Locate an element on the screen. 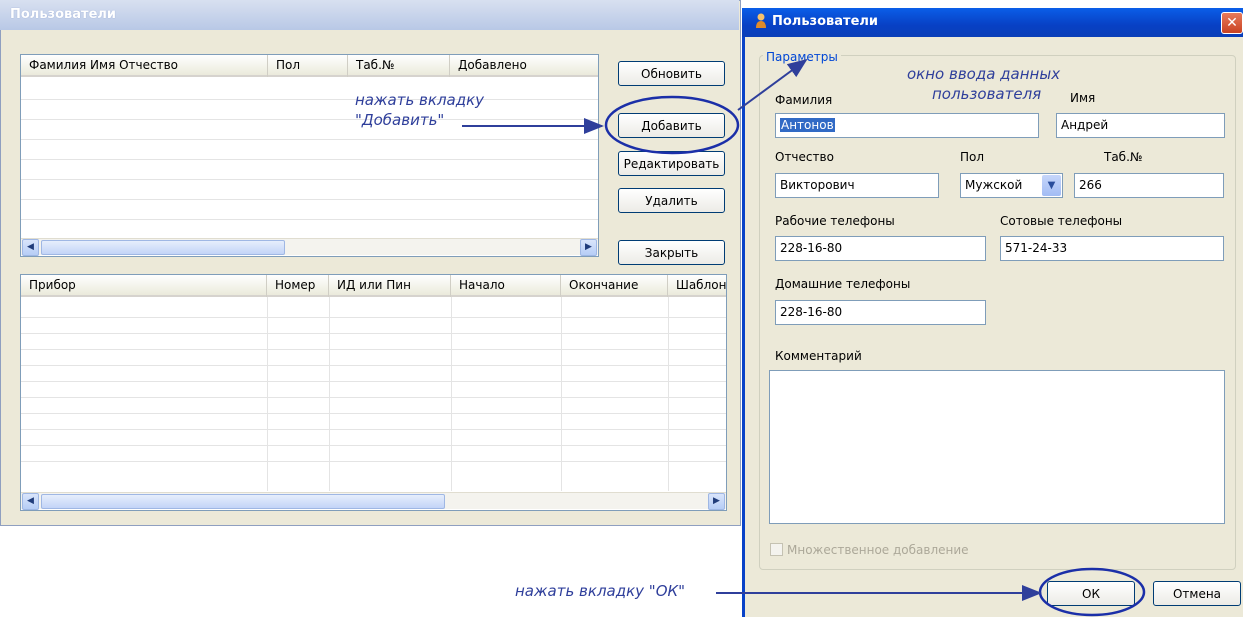 The image size is (1243, 617). arrow-to-dialog is located at coordinates (772, 84).